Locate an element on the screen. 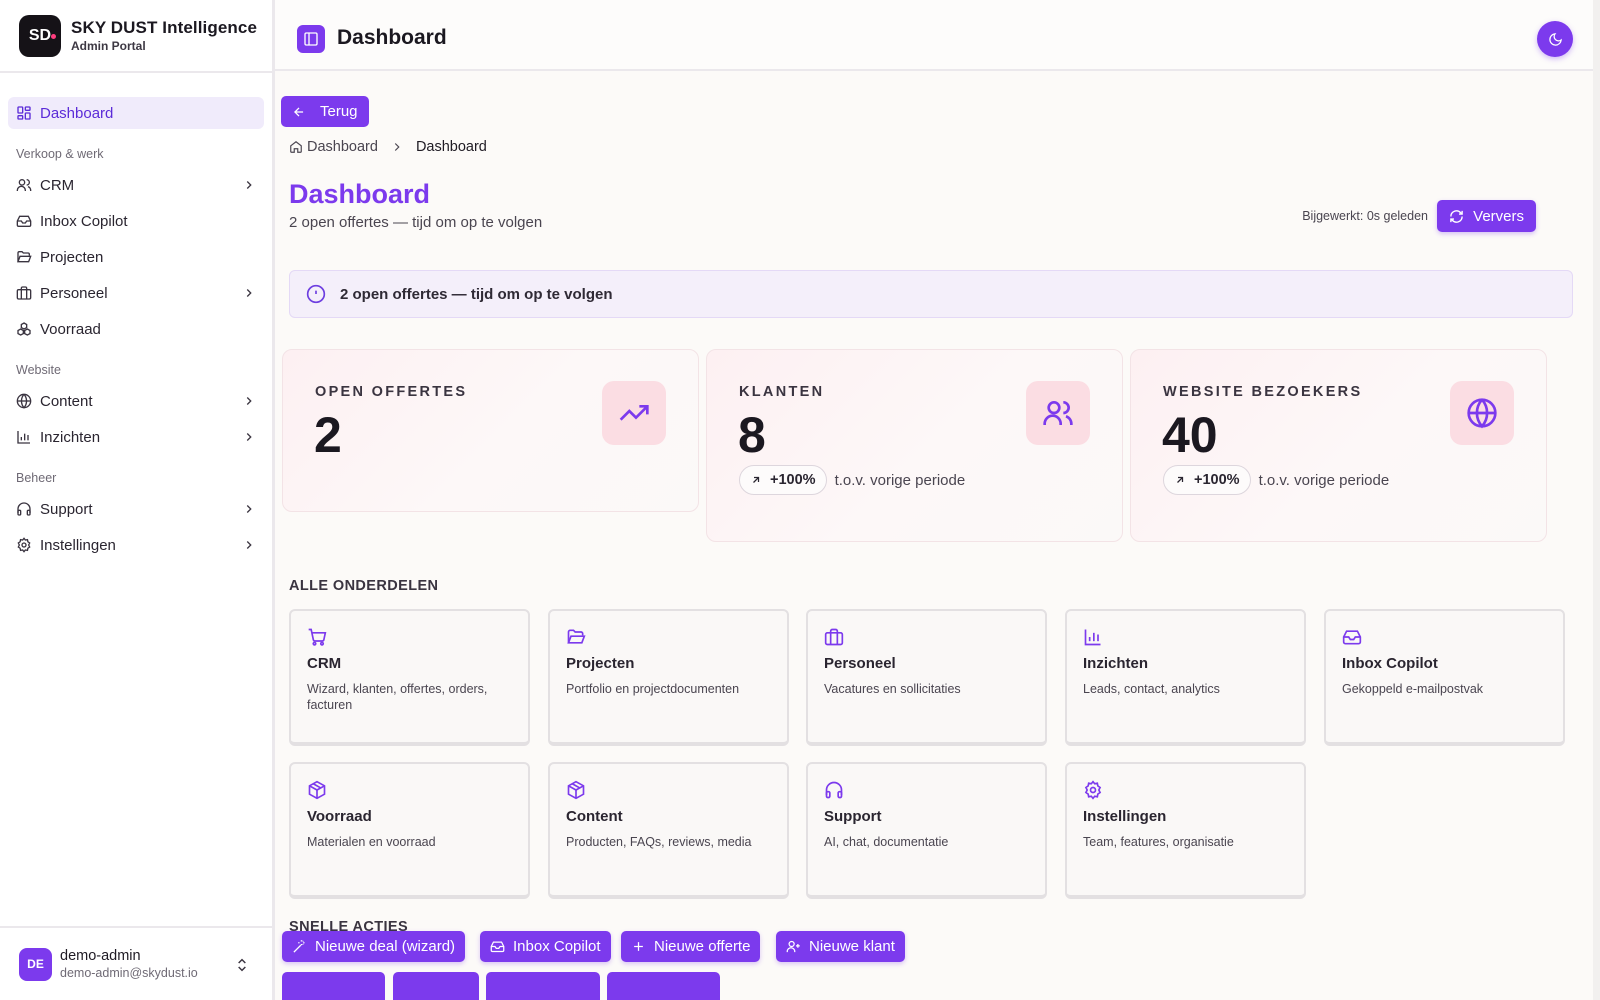  sidebar-item-projecten: Projecten is located at coordinates (136, 257).